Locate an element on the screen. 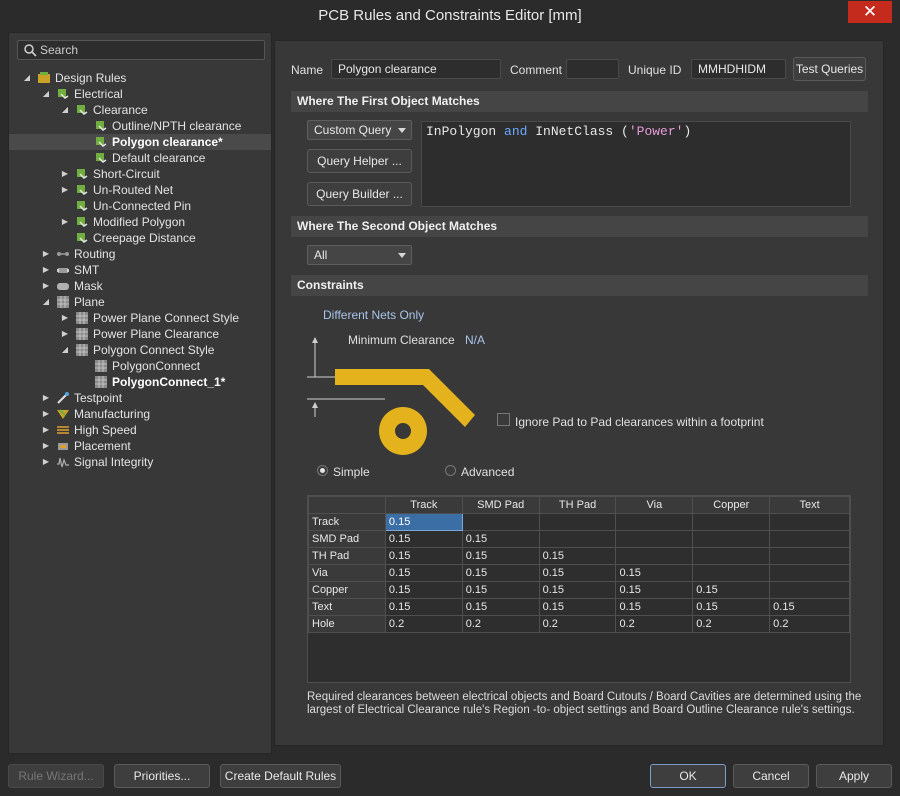  simple-mode-radio is located at coordinates (322, 470).